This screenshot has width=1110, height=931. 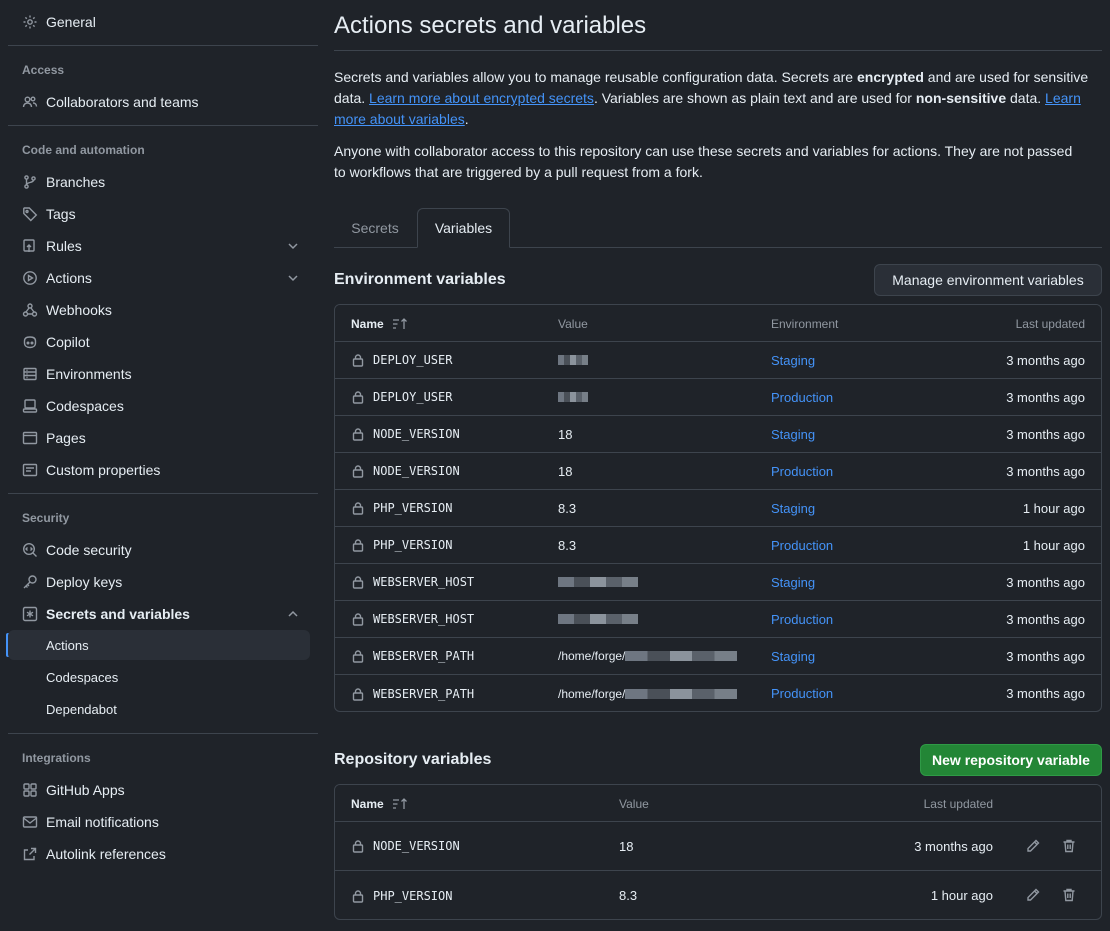 What do you see at coordinates (159, 374) in the screenshot?
I see `sidebar-item-environments: Environments` at bounding box center [159, 374].